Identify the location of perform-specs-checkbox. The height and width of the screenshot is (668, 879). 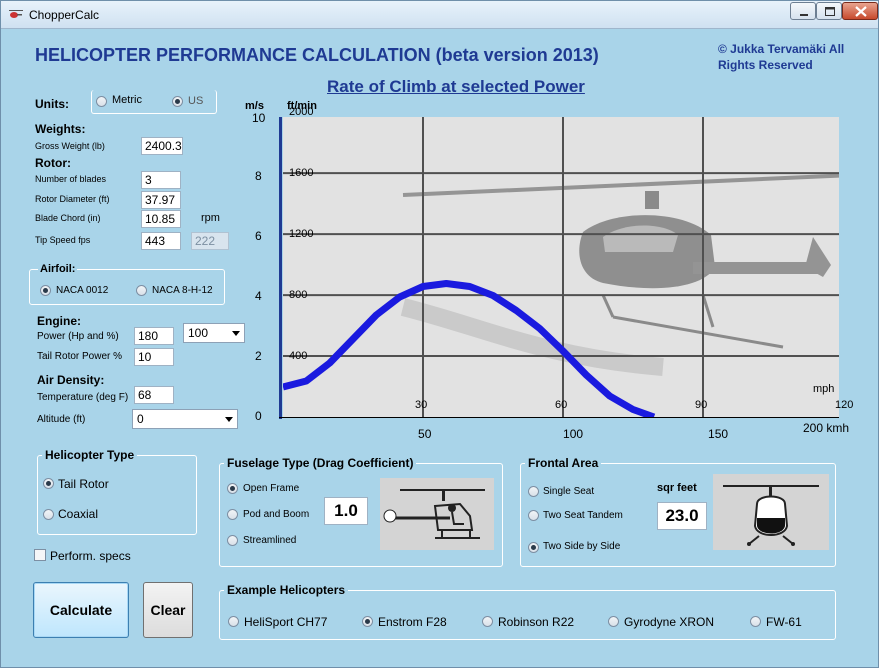
(40, 555).